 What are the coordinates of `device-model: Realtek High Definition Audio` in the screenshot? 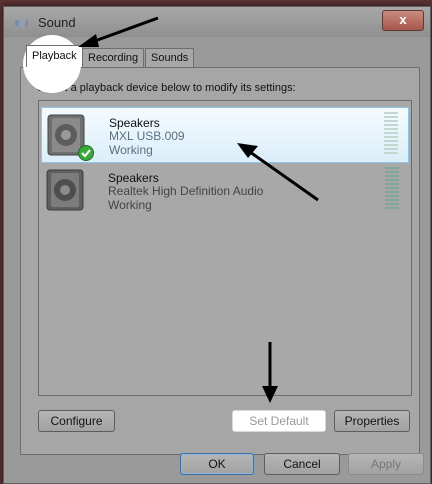 It's located at (186, 191).